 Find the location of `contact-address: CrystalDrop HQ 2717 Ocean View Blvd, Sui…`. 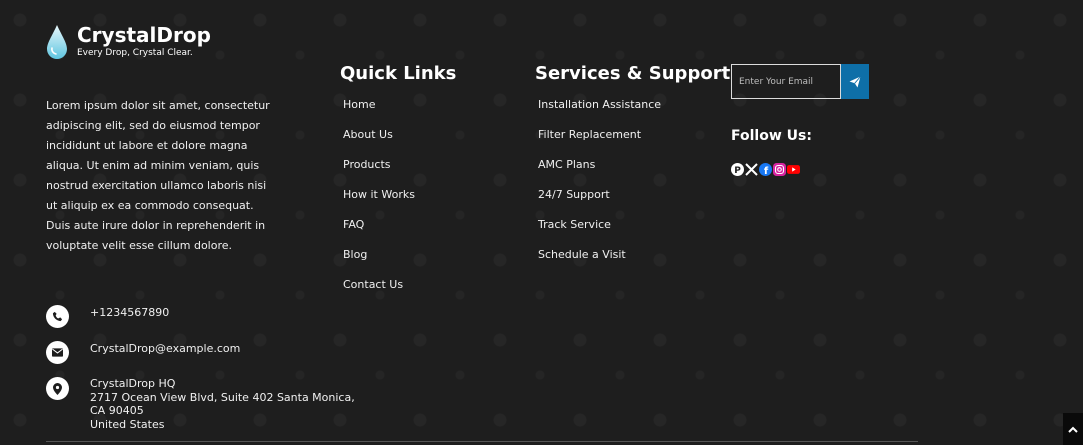

contact-address: CrystalDrop HQ 2717 Ocean View Blvd, Sui… is located at coordinates (200, 404).